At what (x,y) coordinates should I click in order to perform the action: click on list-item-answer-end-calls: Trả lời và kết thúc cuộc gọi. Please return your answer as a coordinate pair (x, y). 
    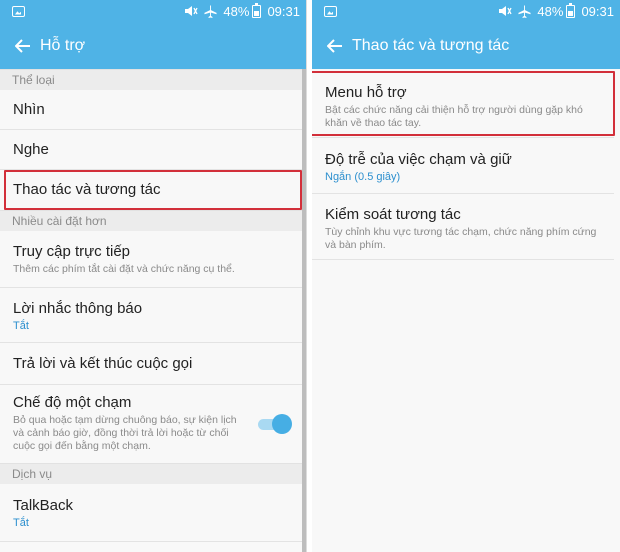
    Looking at the image, I should click on (152, 364).